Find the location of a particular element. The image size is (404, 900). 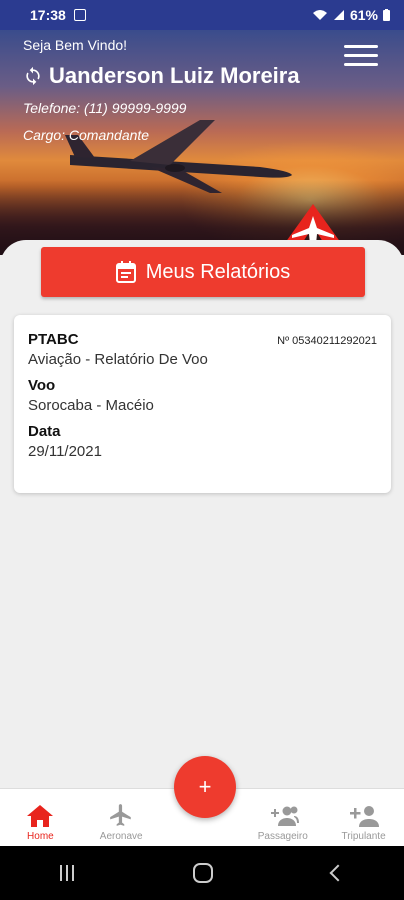

nav-passenger-label: Passageiro is located at coordinates (282, 836).